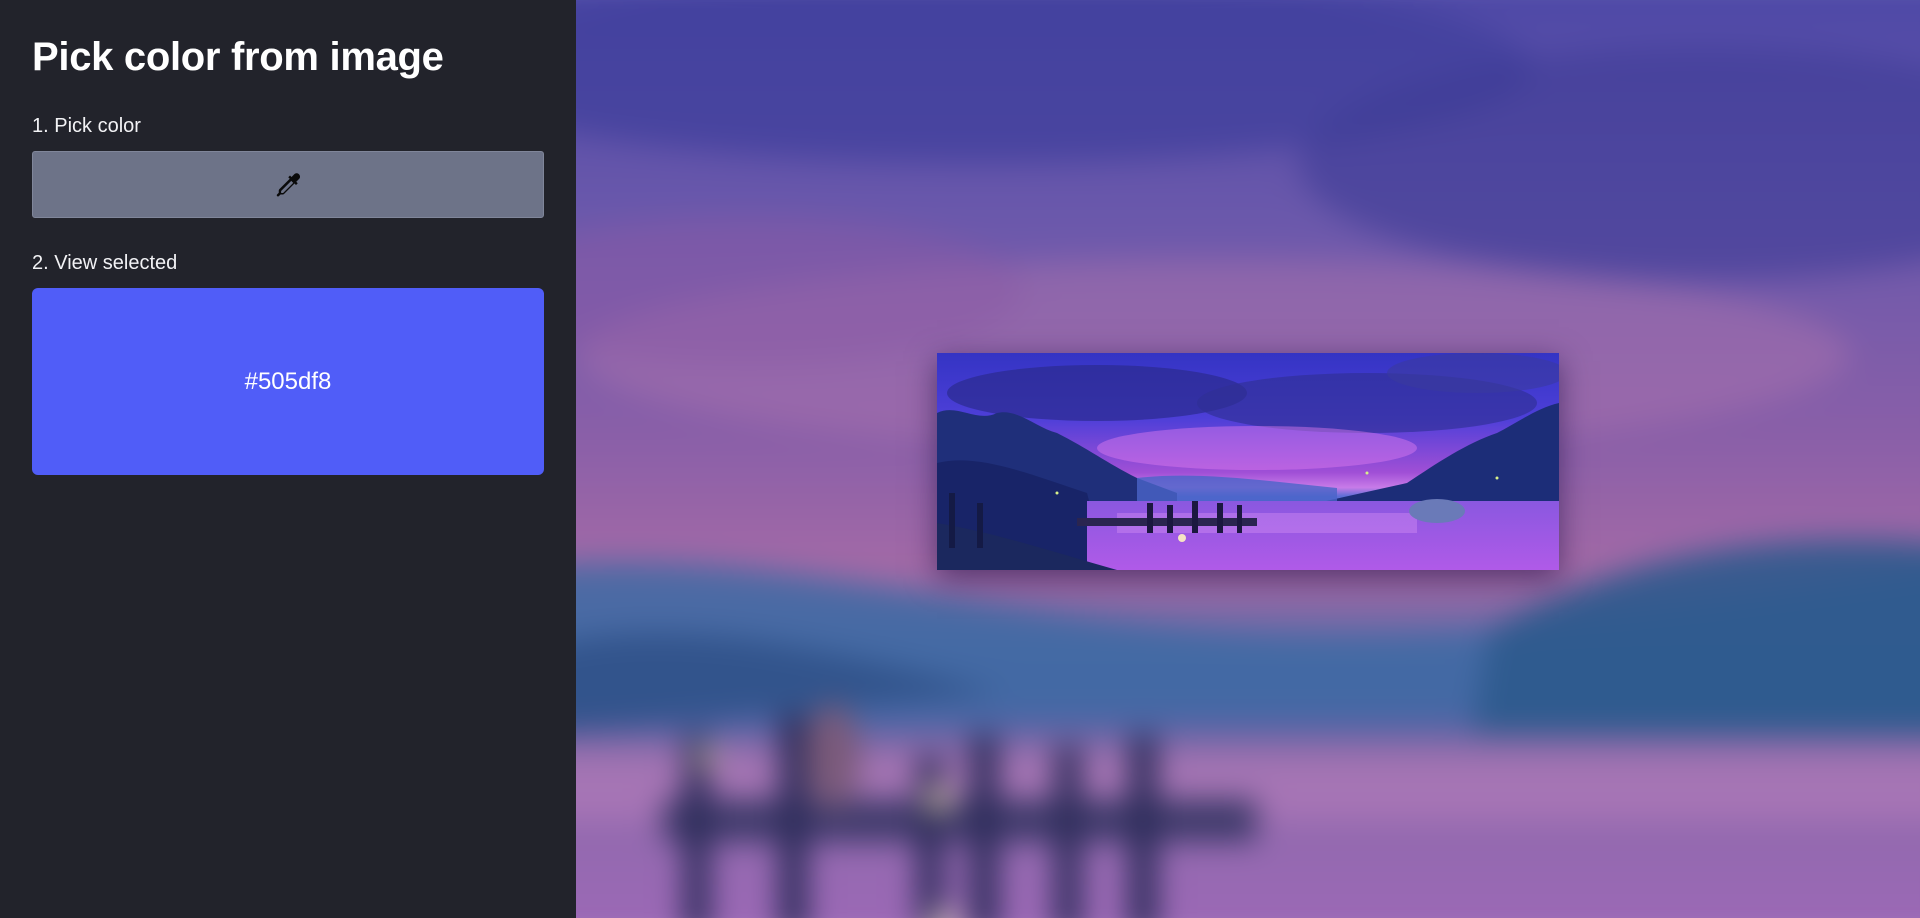  I want to click on page-title: Pick color from image, so click(238, 57).